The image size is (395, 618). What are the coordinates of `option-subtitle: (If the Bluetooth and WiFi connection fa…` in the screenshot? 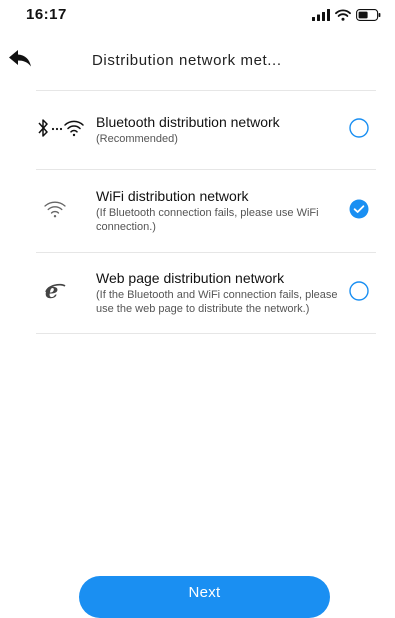 It's located at (217, 302).